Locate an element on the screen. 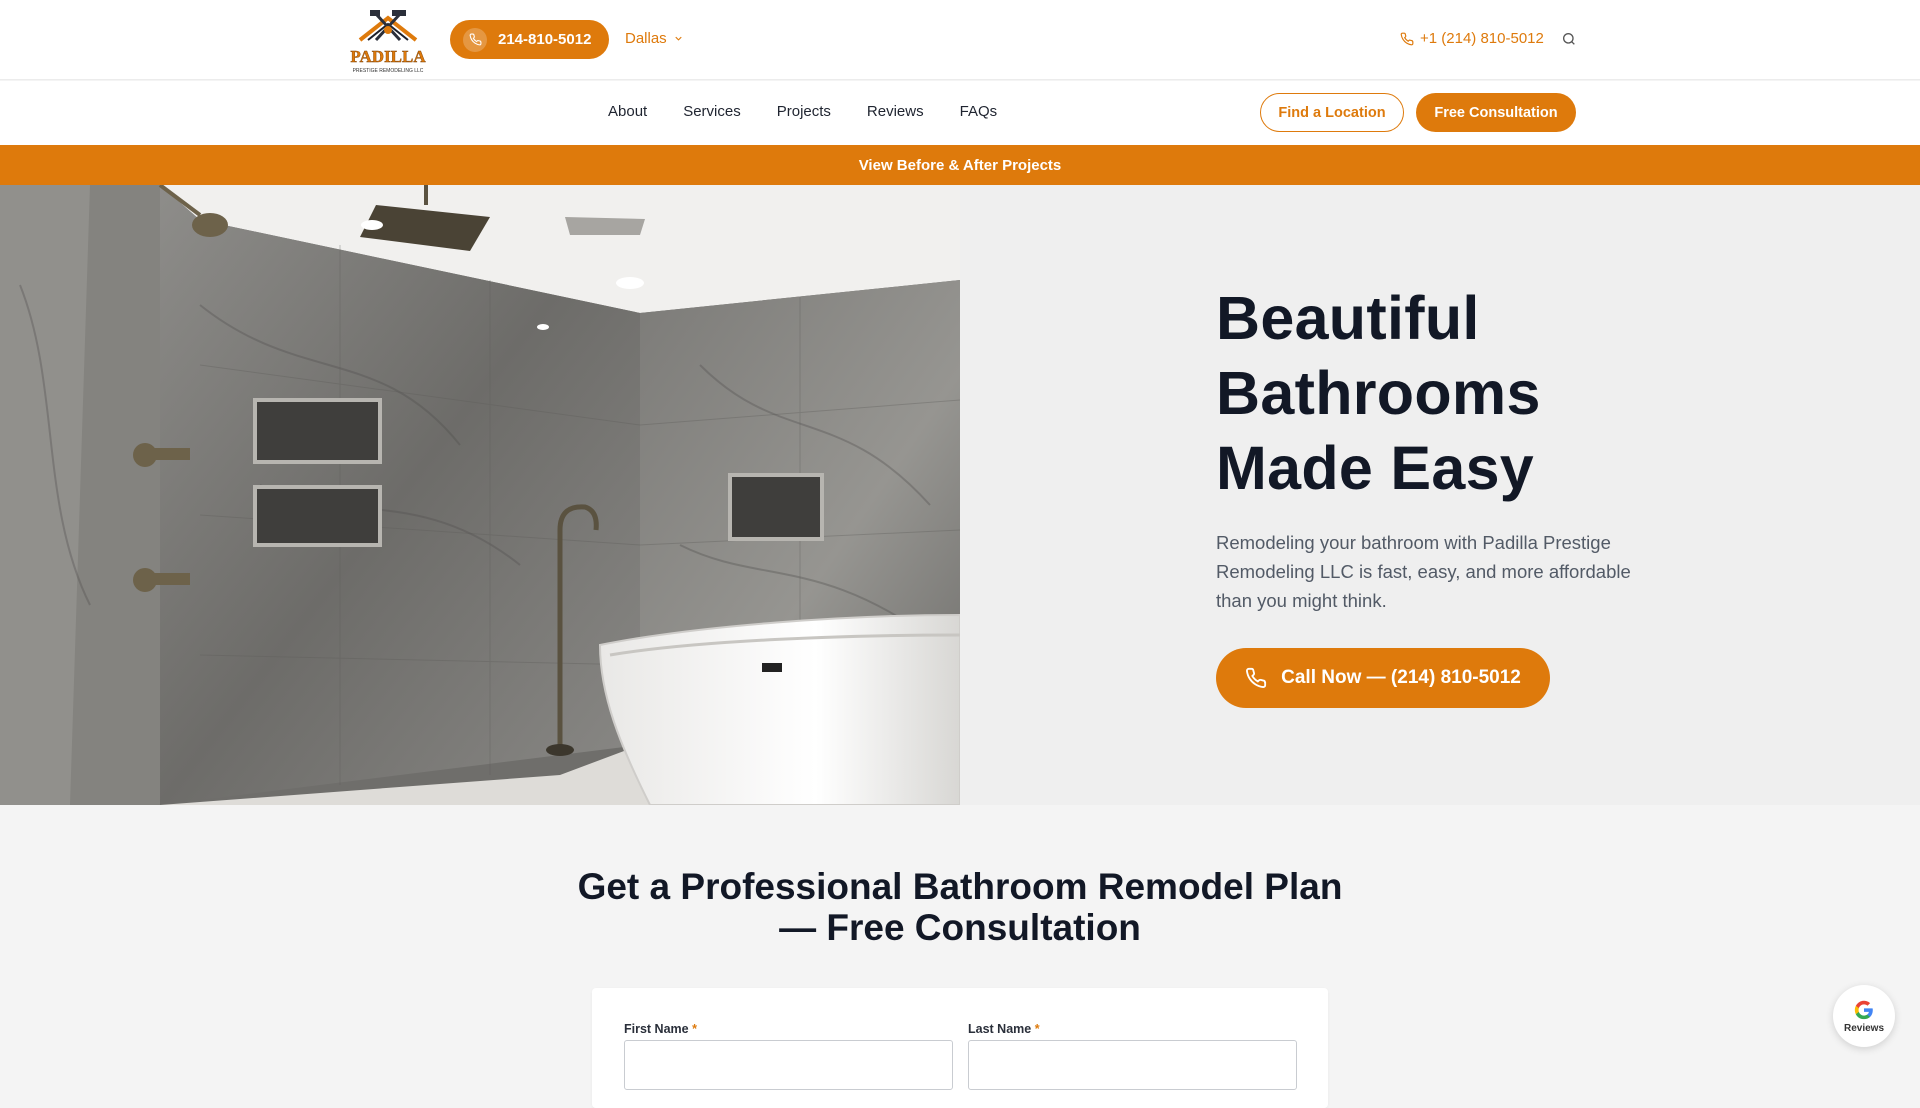 Image resolution: width=1920 pixels, height=1108 pixels. consultation-form: First Name * Last Name * is located at coordinates (960, 1048).